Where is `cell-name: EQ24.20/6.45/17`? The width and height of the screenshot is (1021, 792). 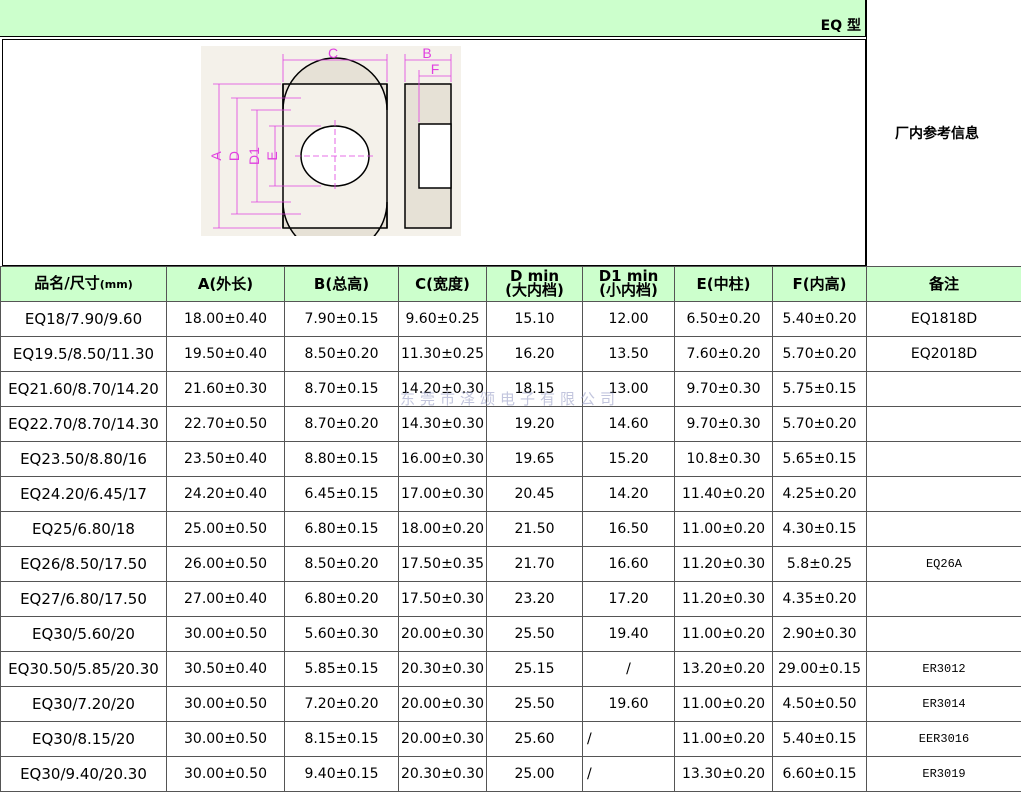
cell-name: EQ24.20/6.45/17 is located at coordinates (84, 494).